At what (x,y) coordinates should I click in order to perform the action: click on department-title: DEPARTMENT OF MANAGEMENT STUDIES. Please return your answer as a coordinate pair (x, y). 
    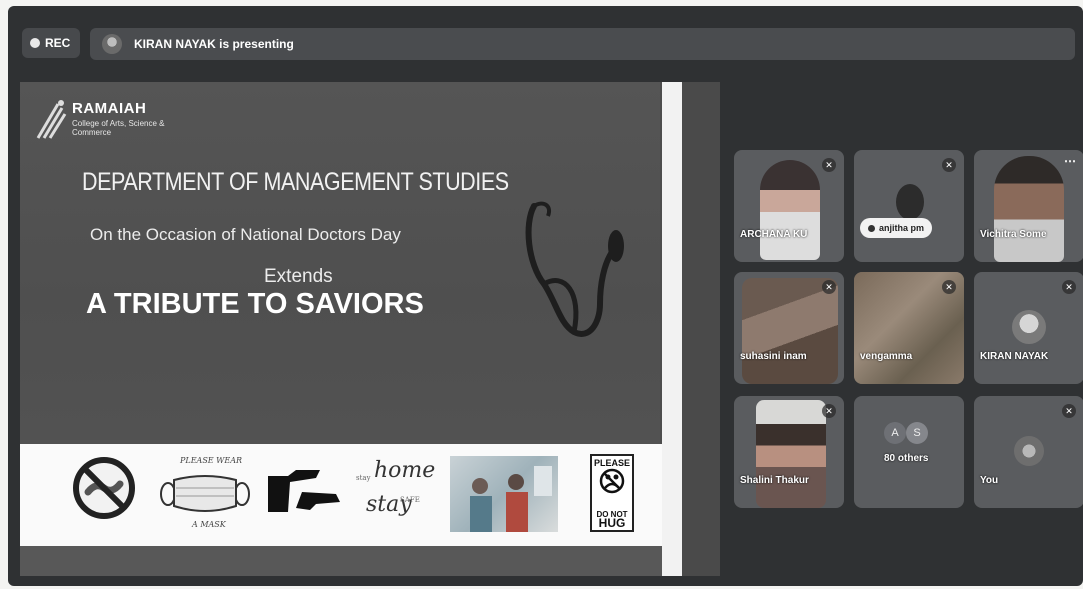
    Looking at the image, I should click on (295, 182).